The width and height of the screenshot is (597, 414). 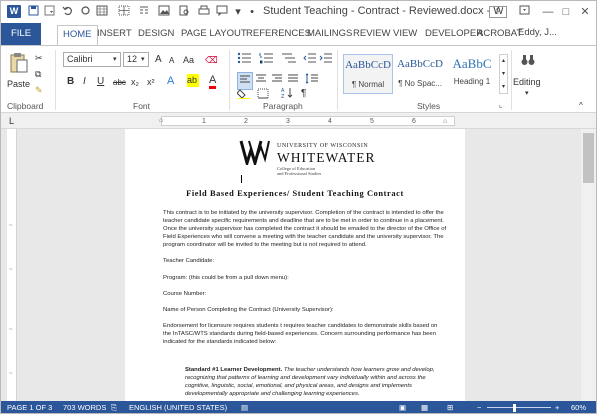 What do you see at coordinates (472, 74) in the screenshot?
I see `style-heading-1: AaBbC Heading 1` at bounding box center [472, 74].